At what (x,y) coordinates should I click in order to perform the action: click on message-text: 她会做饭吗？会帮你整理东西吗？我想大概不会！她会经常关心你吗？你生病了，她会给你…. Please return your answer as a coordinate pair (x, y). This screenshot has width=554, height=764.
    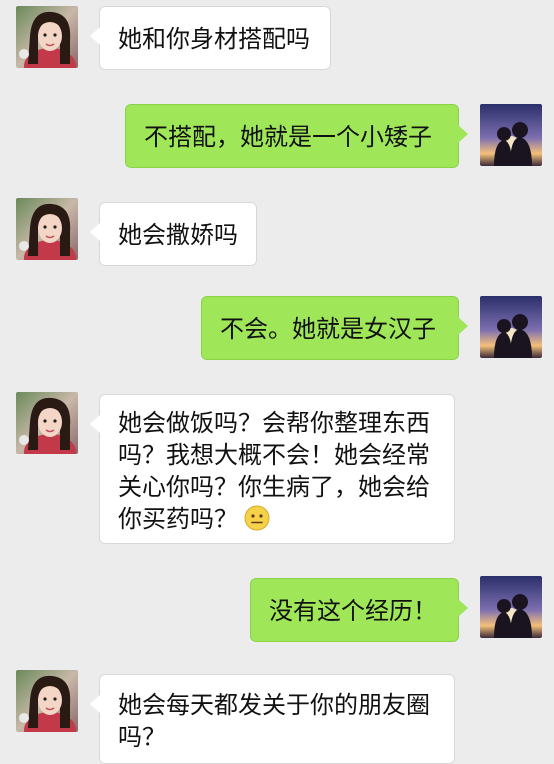
    Looking at the image, I should click on (274, 471).